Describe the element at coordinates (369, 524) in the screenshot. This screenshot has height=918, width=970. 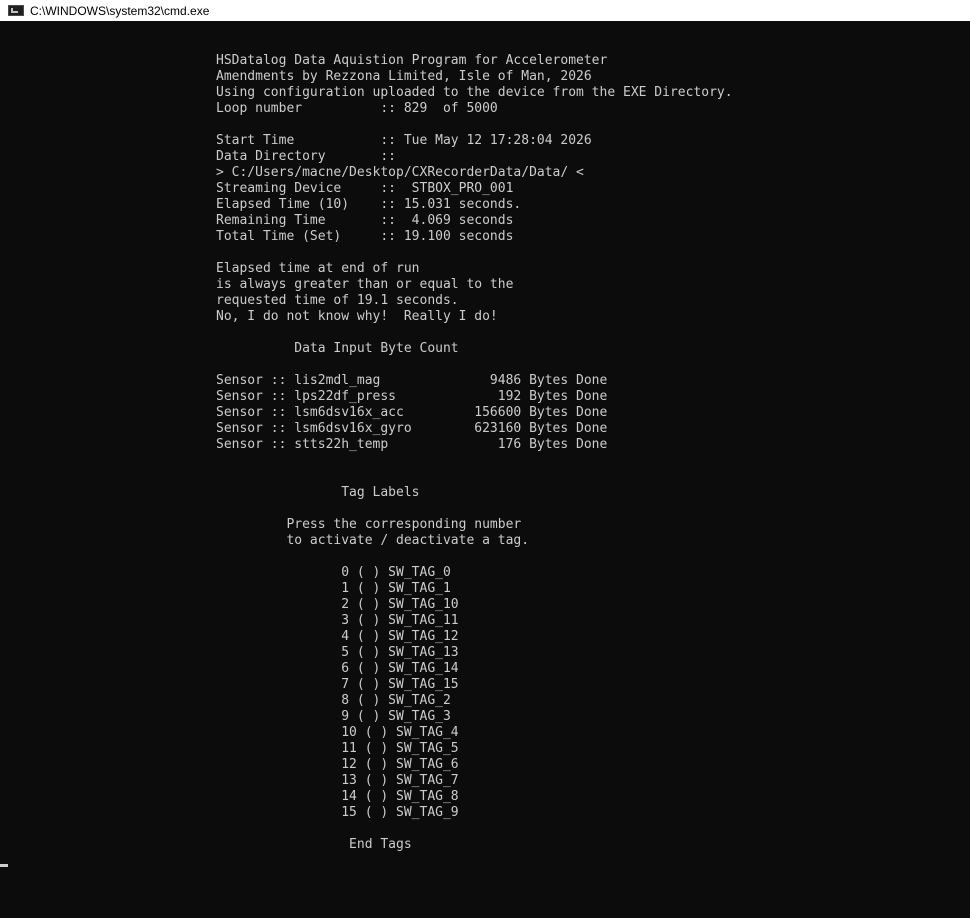
I see `tag-instructions: Press the corresponding number` at that location.